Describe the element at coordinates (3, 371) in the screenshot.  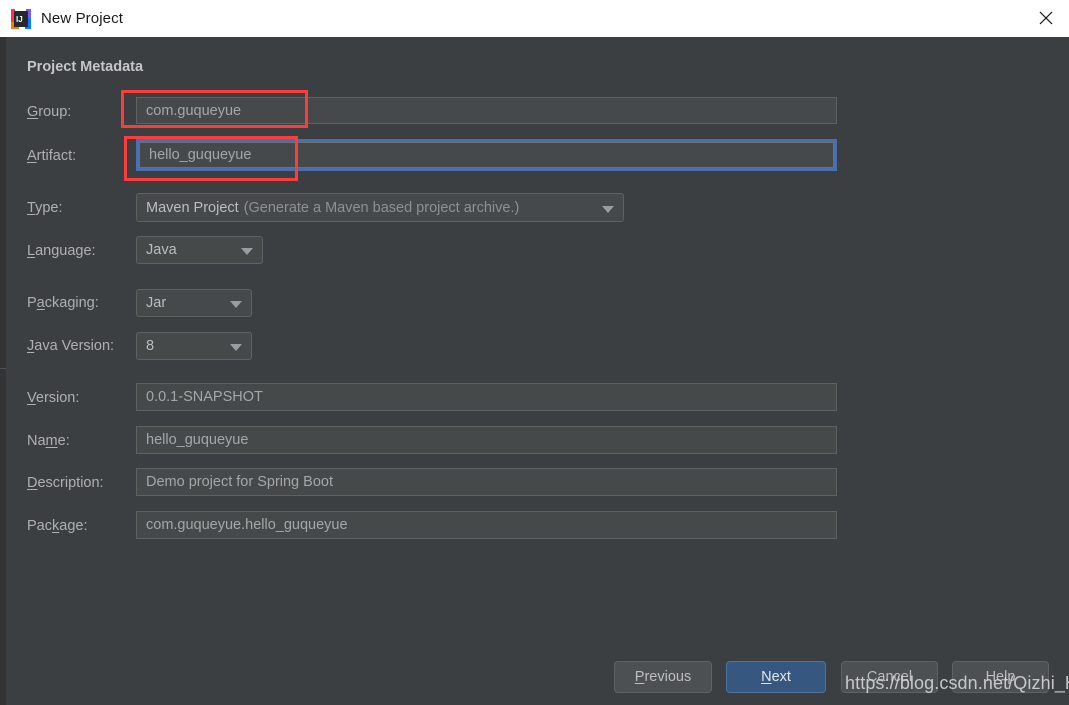
I see `left-edge-strip` at that location.